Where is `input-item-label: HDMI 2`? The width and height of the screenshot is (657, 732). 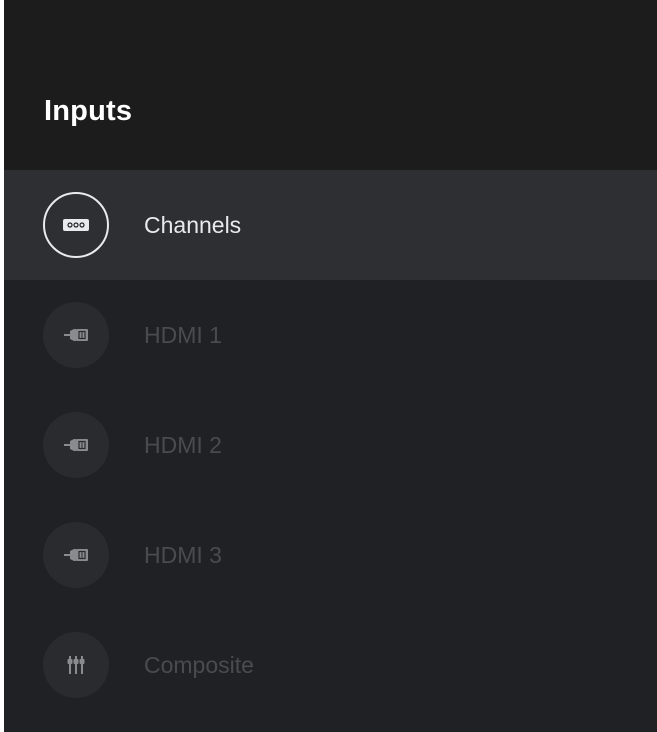 input-item-label: HDMI 2 is located at coordinates (183, 445).